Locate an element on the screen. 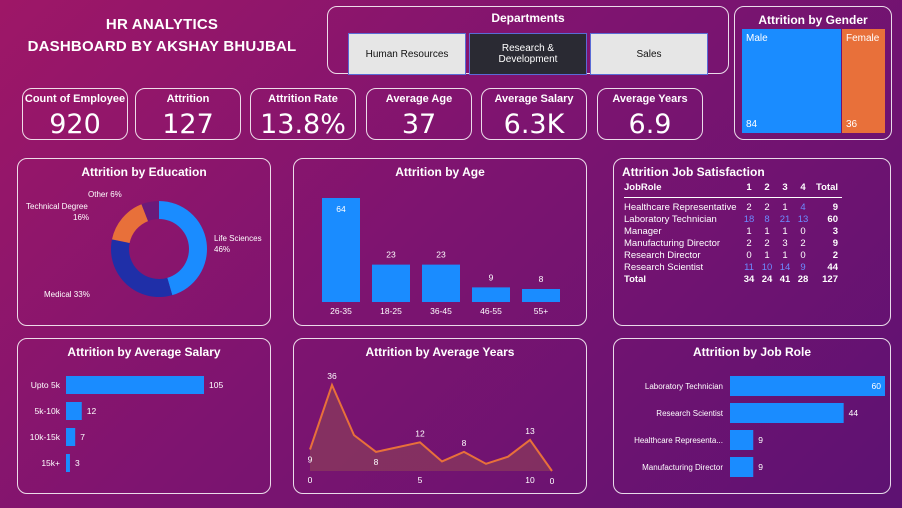 This screenshot has width=902, height=508. years-area-chart: 9 36 8 12 8 13 0 0 5 10 is located at coordinates (431, 428).